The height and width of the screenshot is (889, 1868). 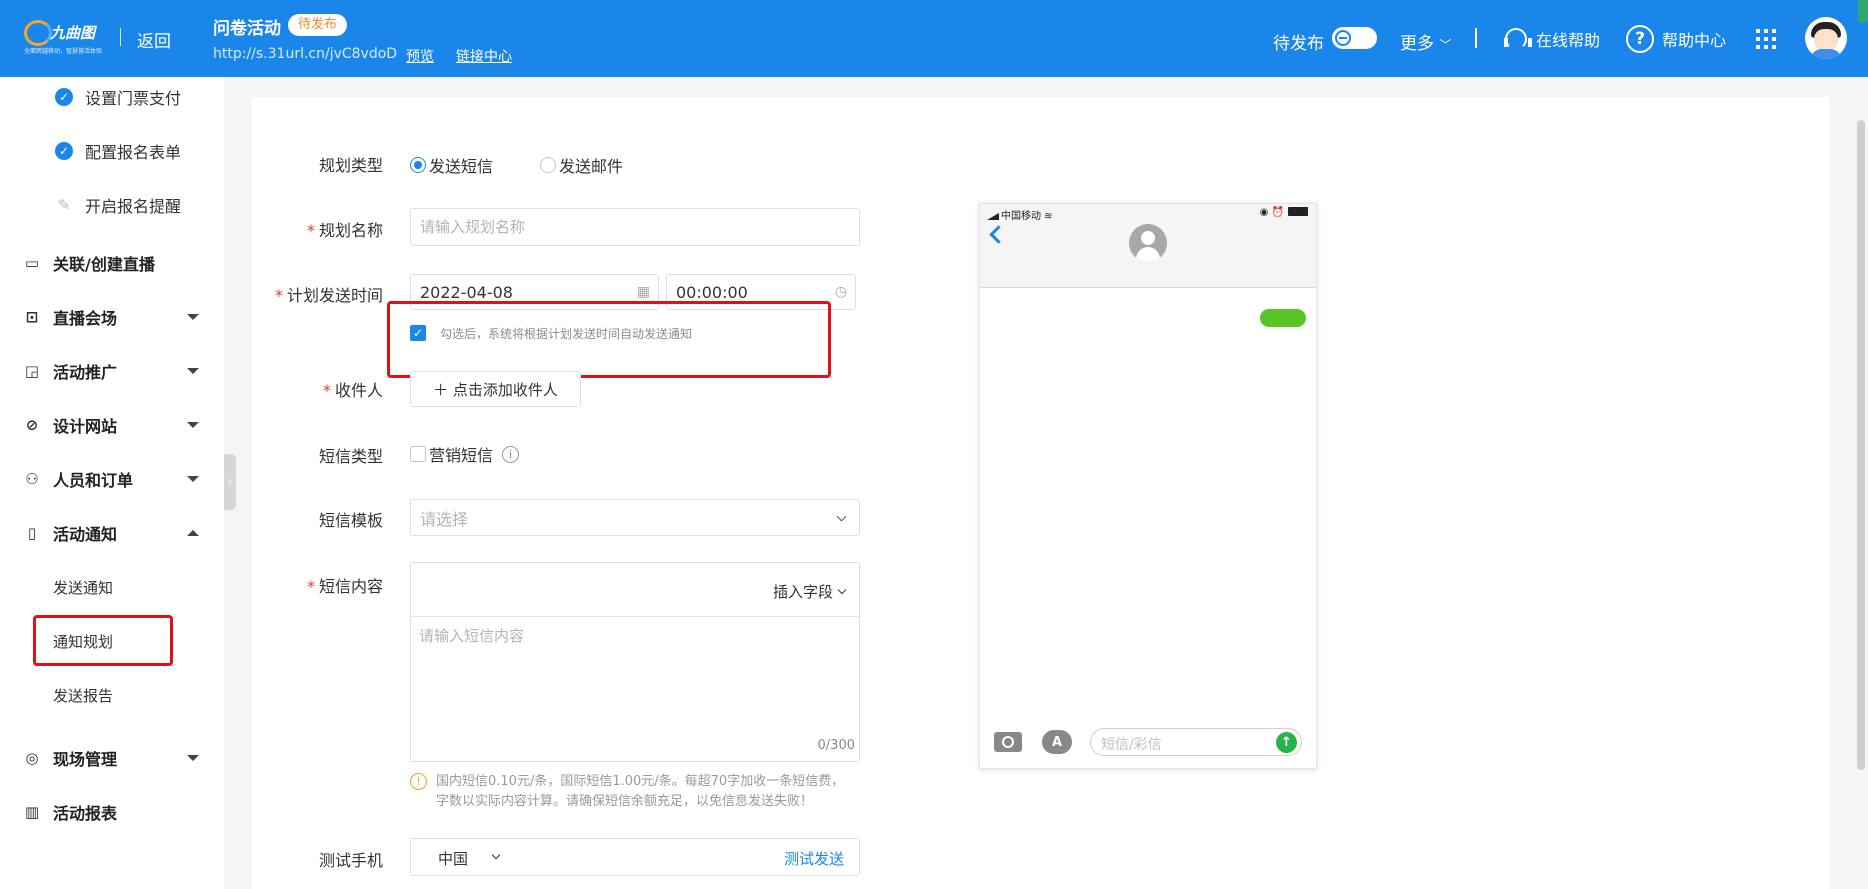 What do you see at coordinates (85, 534) in the screenshot?
I see `sidebar-item-label: 活动通知` at bounding box center [85, 534].